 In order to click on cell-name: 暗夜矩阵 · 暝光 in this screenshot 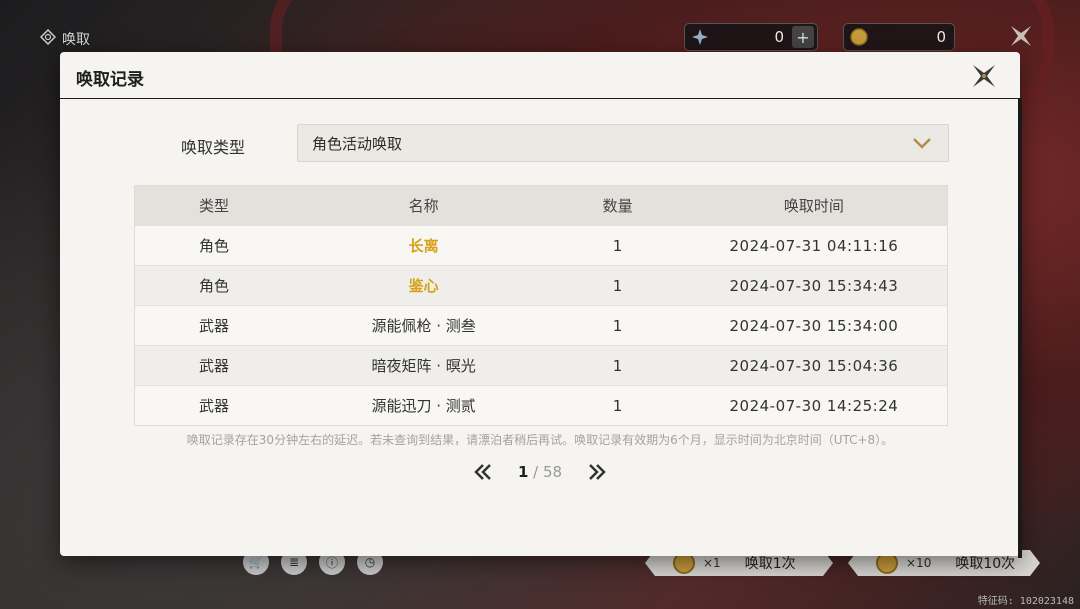, I will do `click(423, 365)`.